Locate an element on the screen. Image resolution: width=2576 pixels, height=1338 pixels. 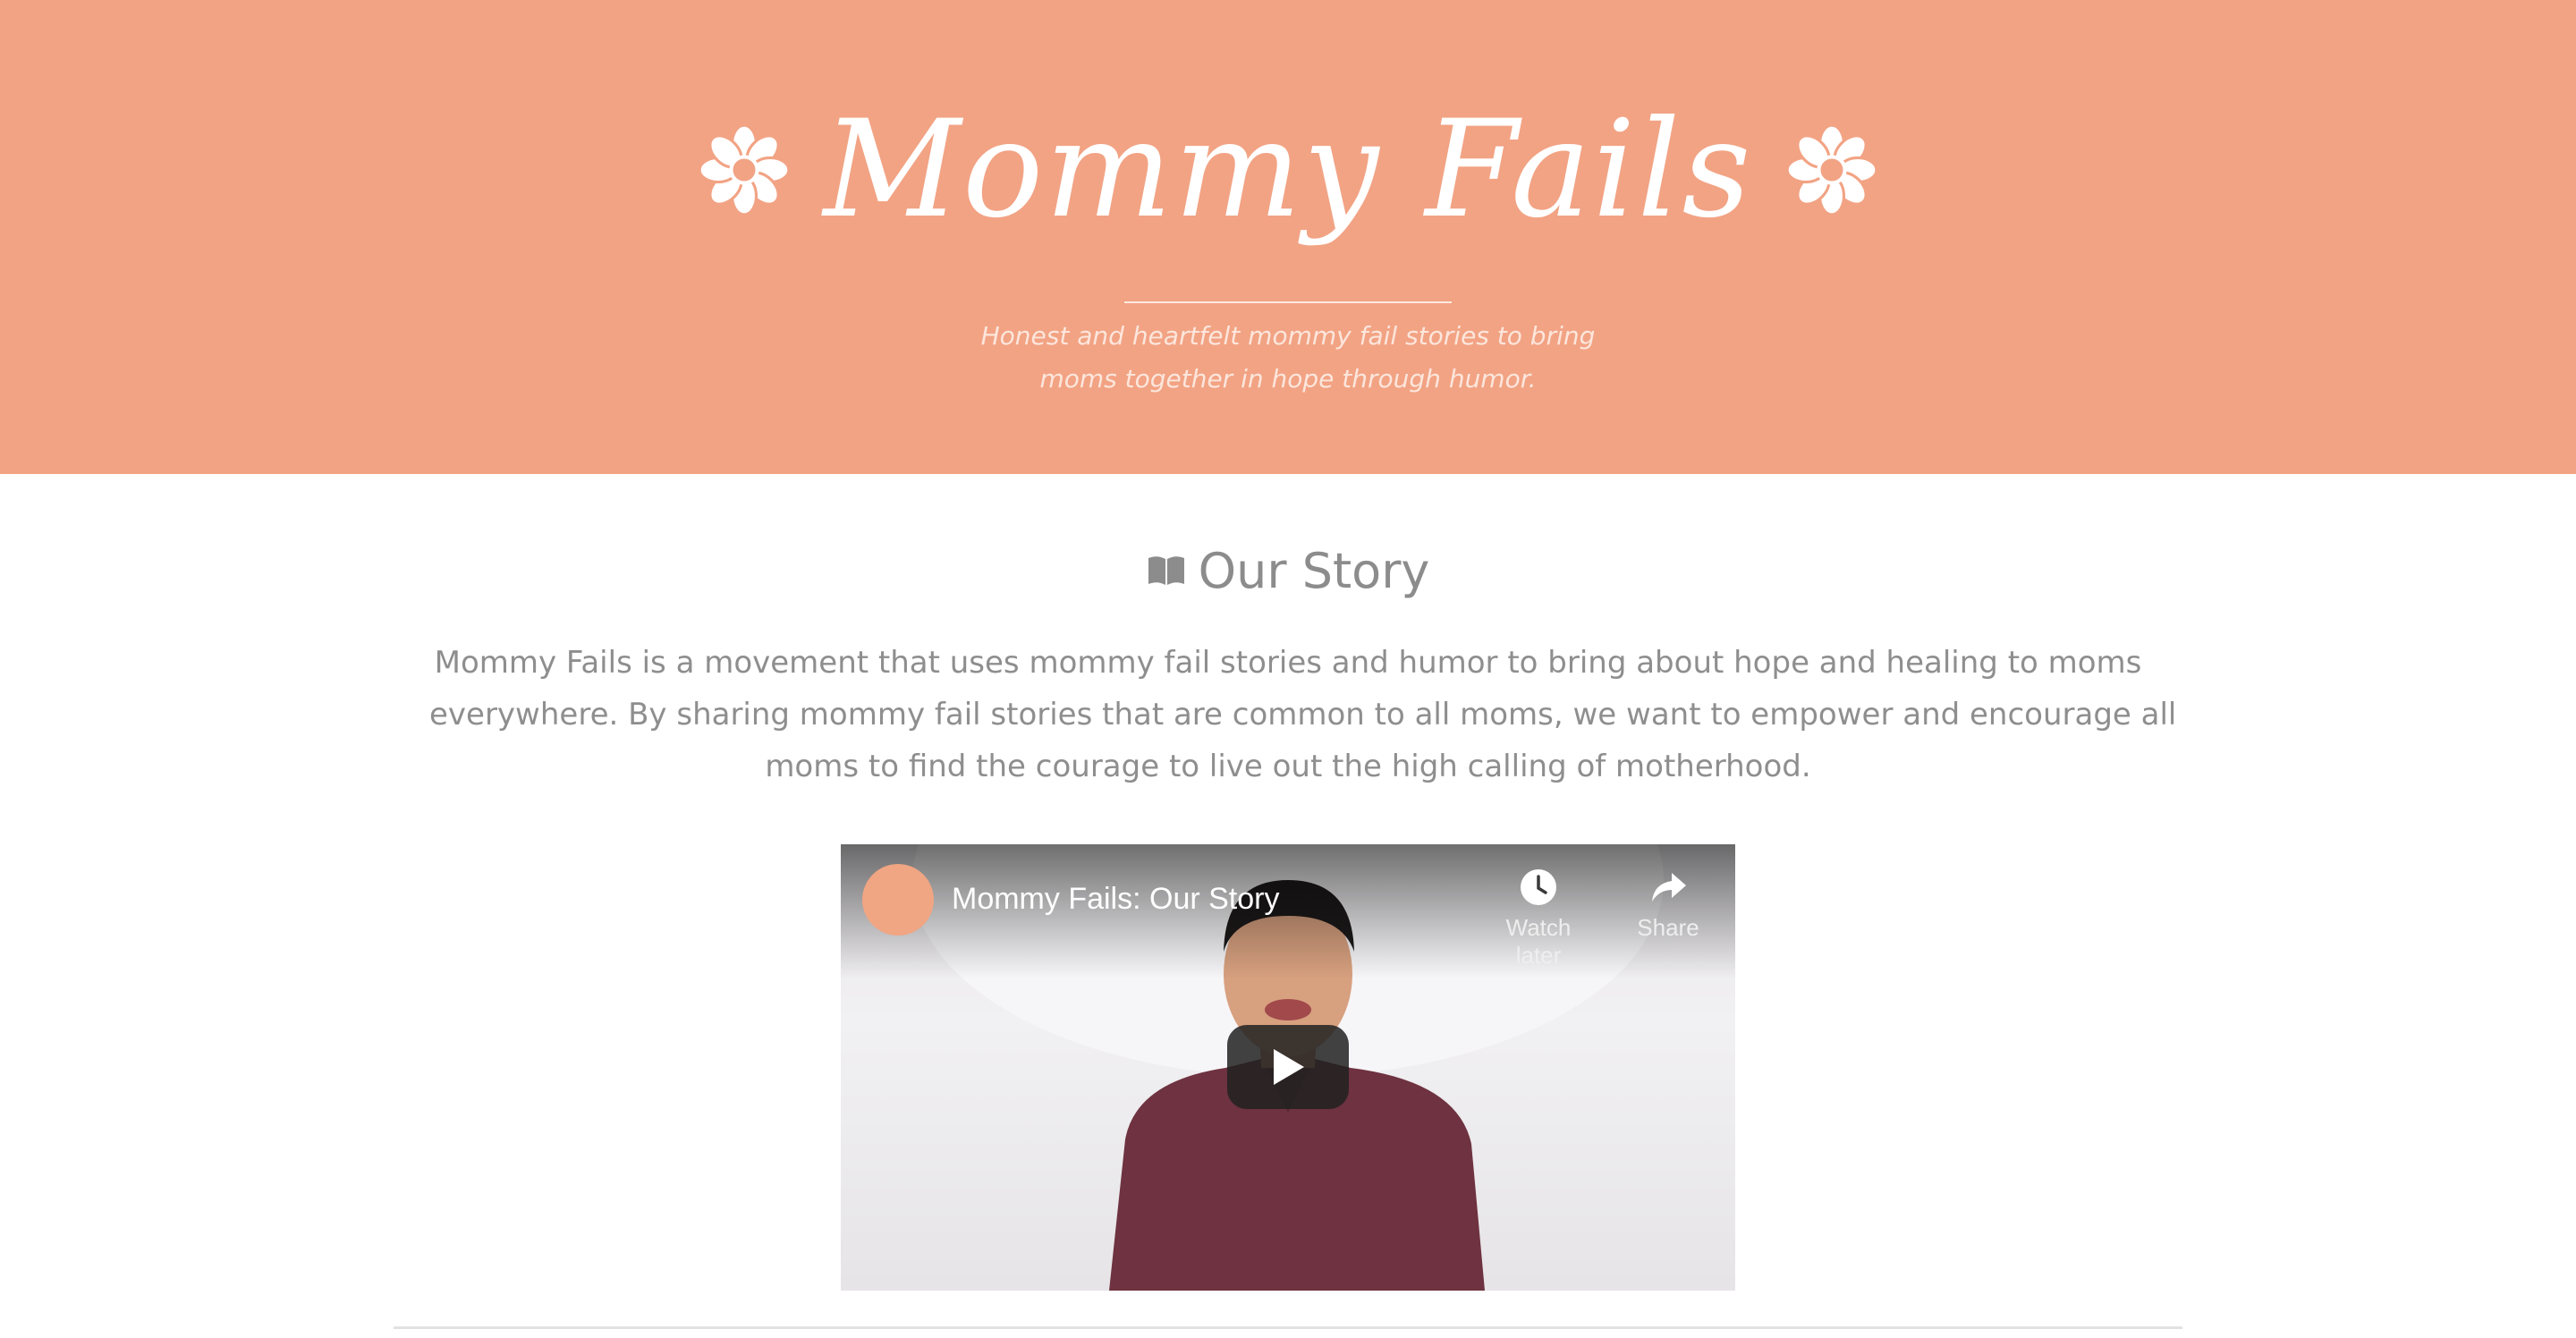
watch-later-label: Watch later is located at coordinates (1538, 941).